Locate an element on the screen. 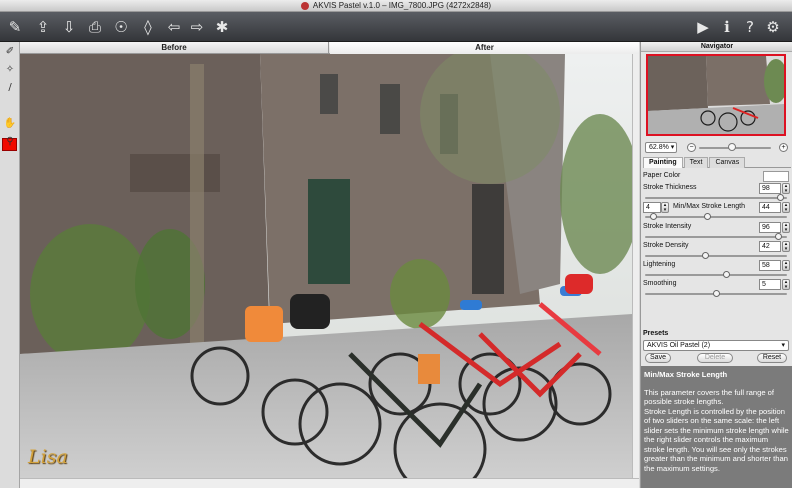  stroke-thickness-field: 98 is located at coordinates (770, 188).